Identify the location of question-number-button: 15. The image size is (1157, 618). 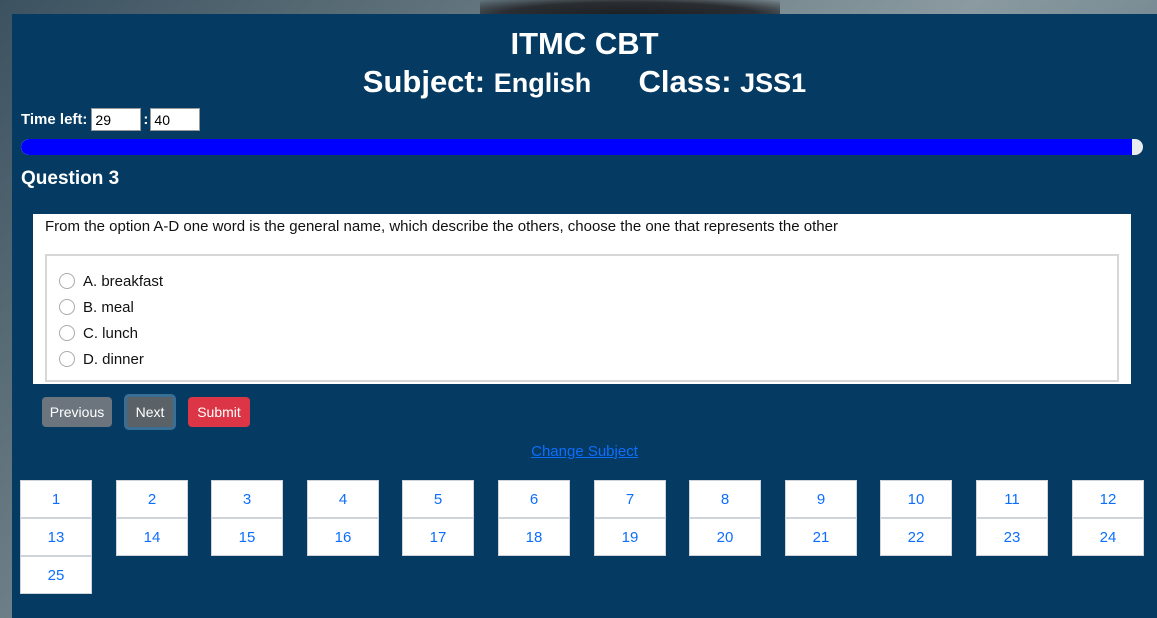
(247, 537).